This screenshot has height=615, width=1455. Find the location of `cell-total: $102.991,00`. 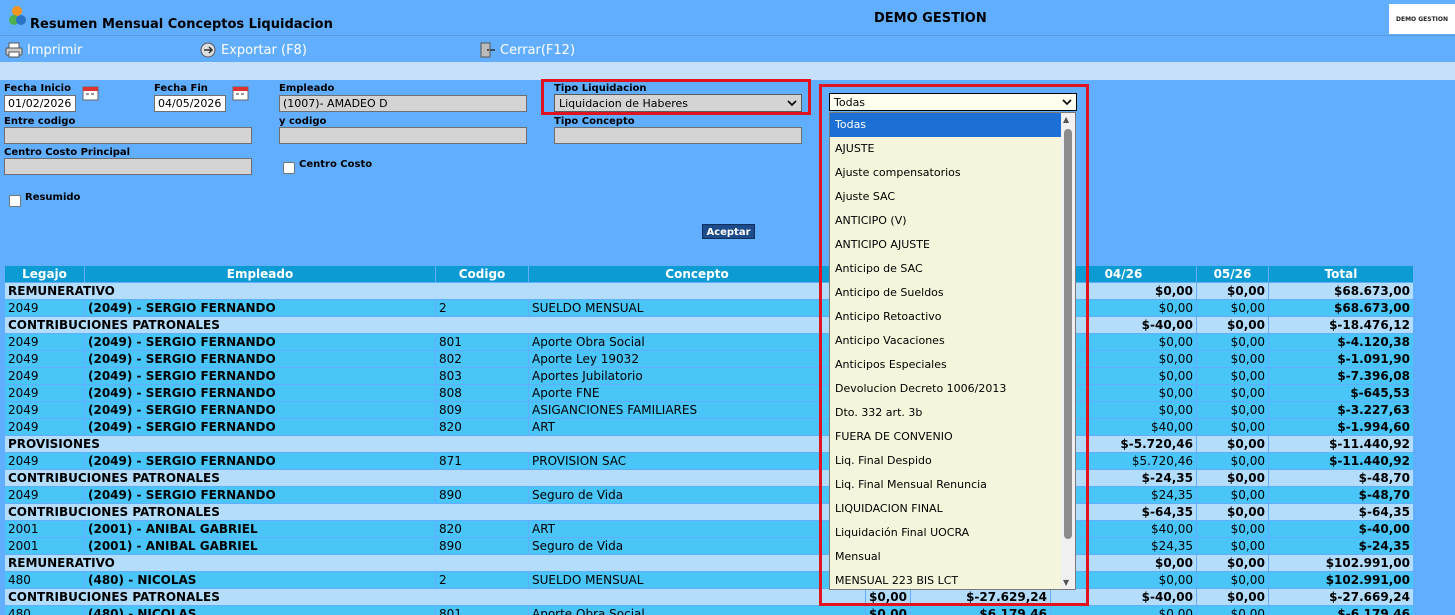

cell-total: $102.991,00 is located at coordinates (1340, 580).